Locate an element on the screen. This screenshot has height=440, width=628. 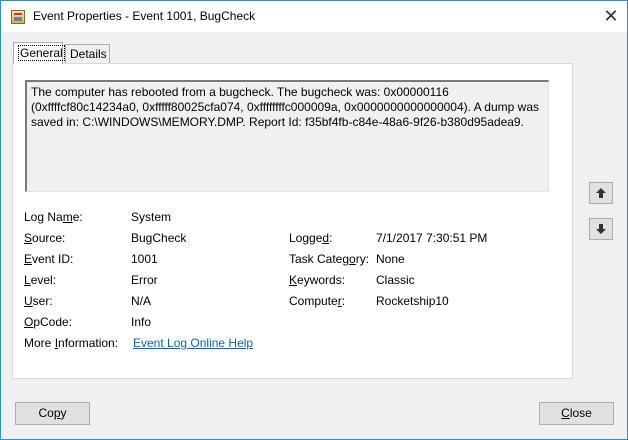
user-value: N/A is located at coordinates (141, 301).